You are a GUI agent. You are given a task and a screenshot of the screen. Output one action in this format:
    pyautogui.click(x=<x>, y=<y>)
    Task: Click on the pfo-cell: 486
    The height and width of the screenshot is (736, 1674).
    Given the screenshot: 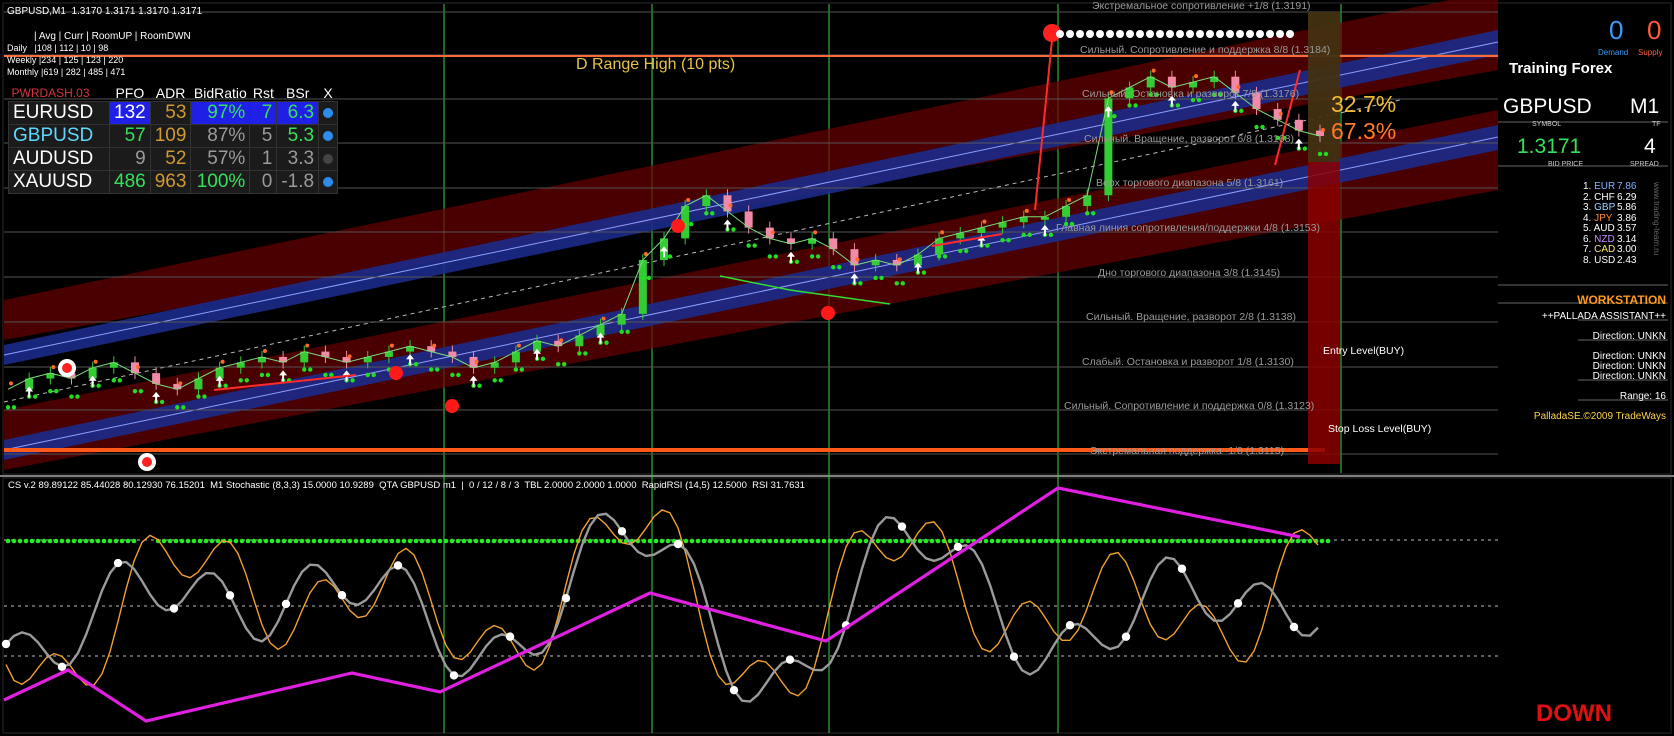 What is the action you would take?
    pyautogui.click(x=130, y=182)
    